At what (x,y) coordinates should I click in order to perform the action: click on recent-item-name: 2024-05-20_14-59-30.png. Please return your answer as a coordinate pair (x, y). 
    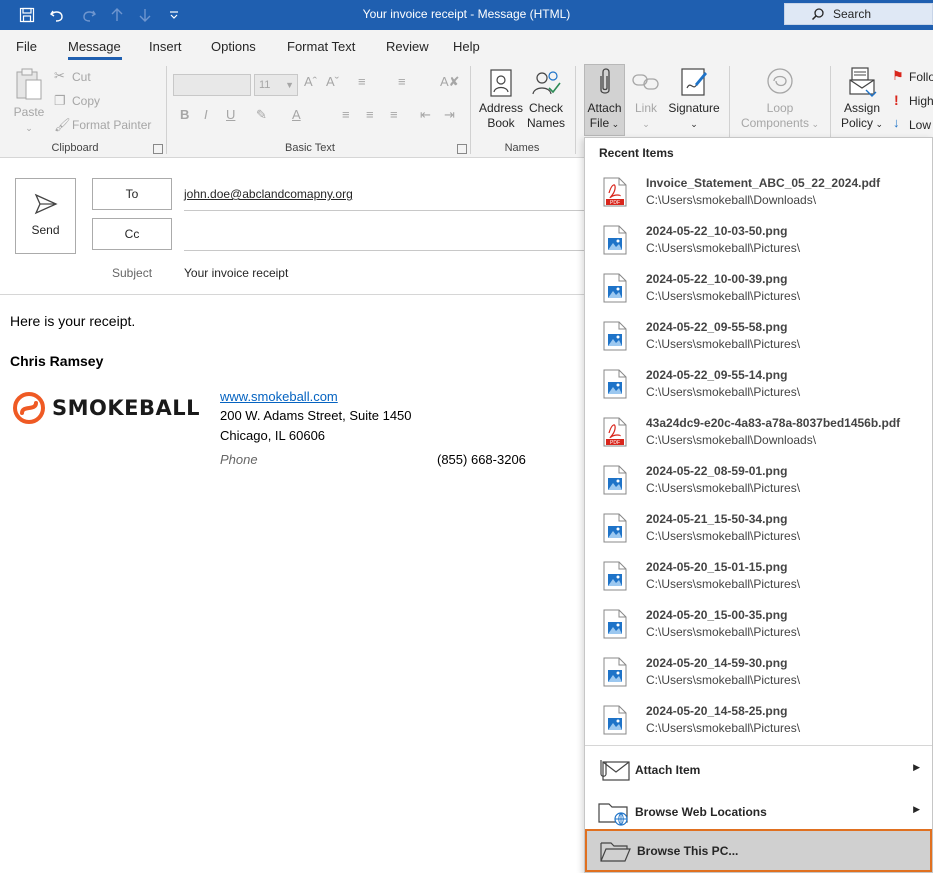
    Looking at the image, I should click on (717, 663).